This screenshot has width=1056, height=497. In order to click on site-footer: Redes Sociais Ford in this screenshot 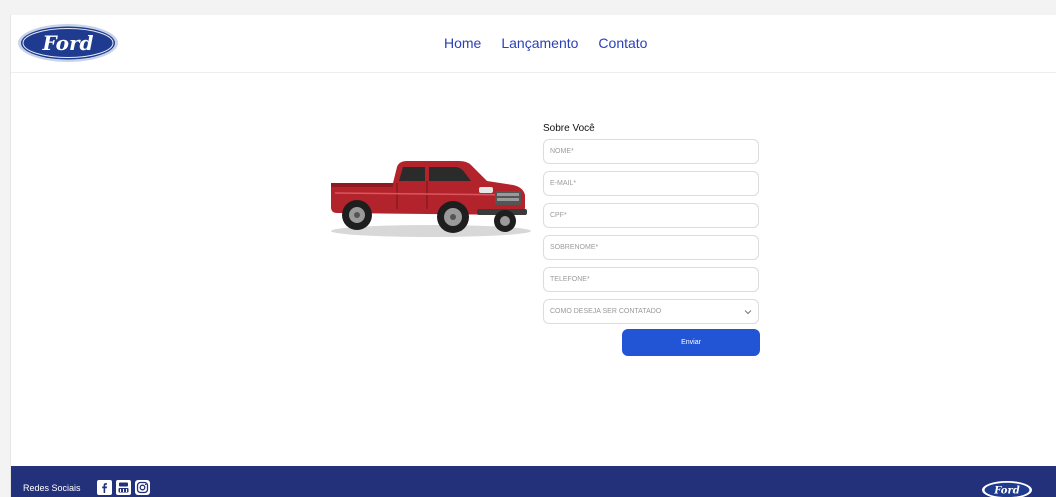, I will do `click(533, 481)`.